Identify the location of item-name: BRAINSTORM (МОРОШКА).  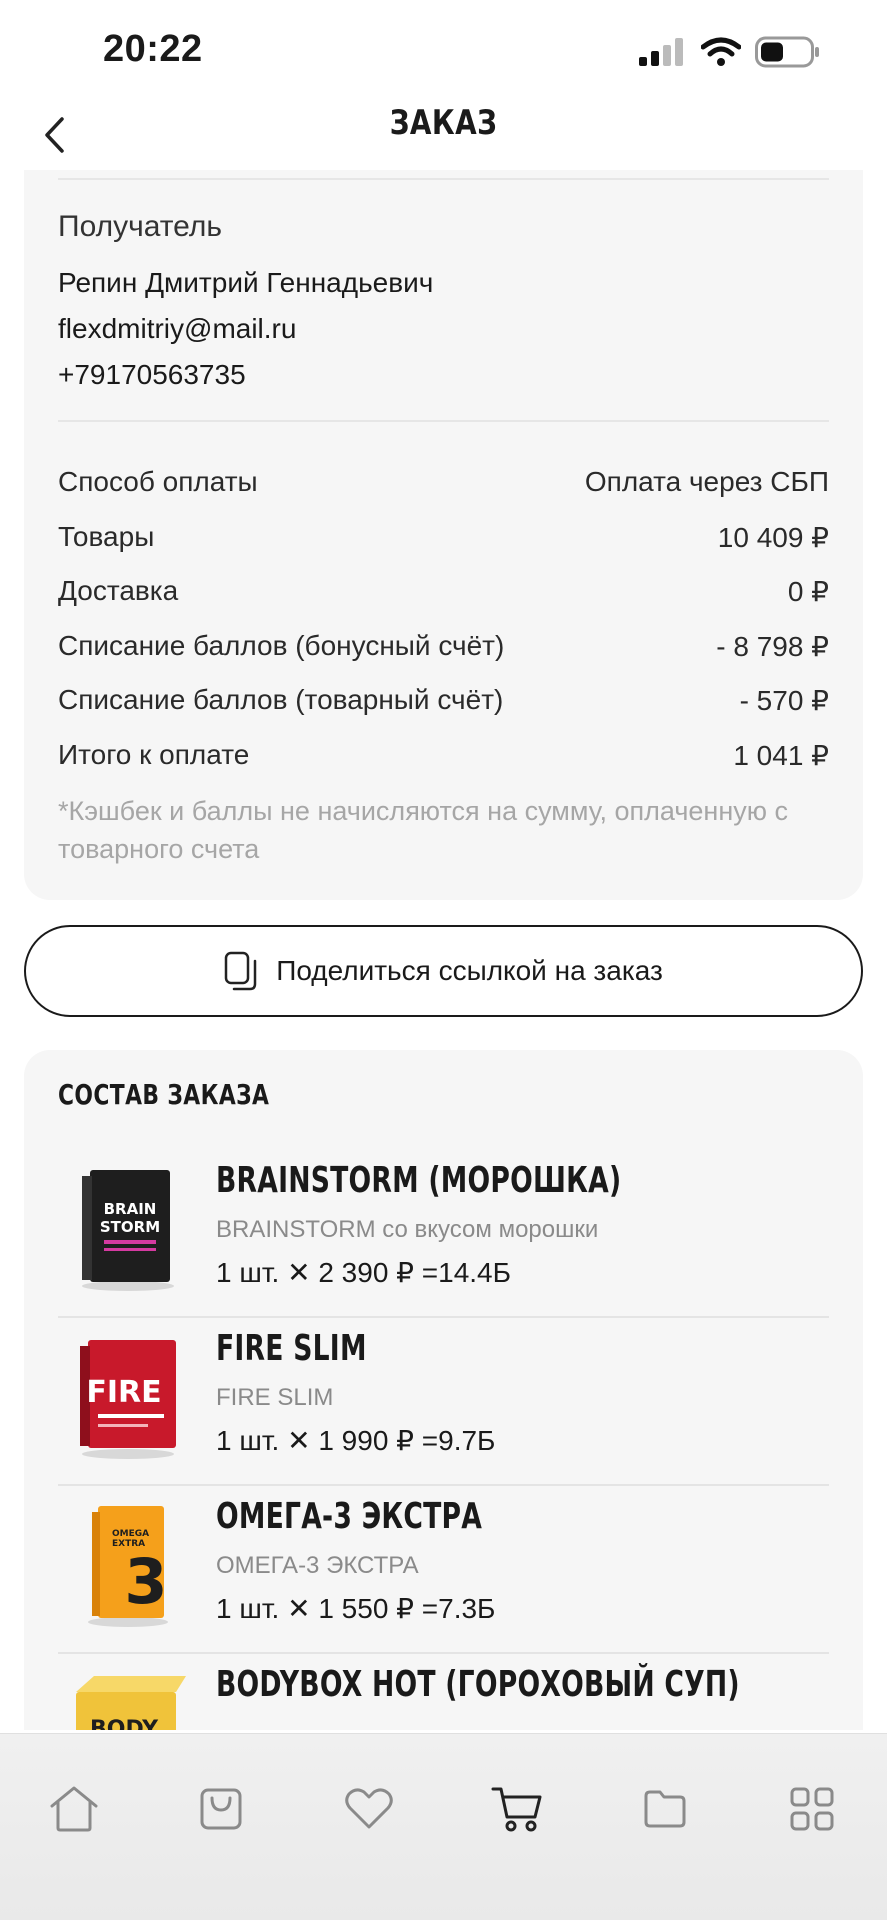
(419, 1180).